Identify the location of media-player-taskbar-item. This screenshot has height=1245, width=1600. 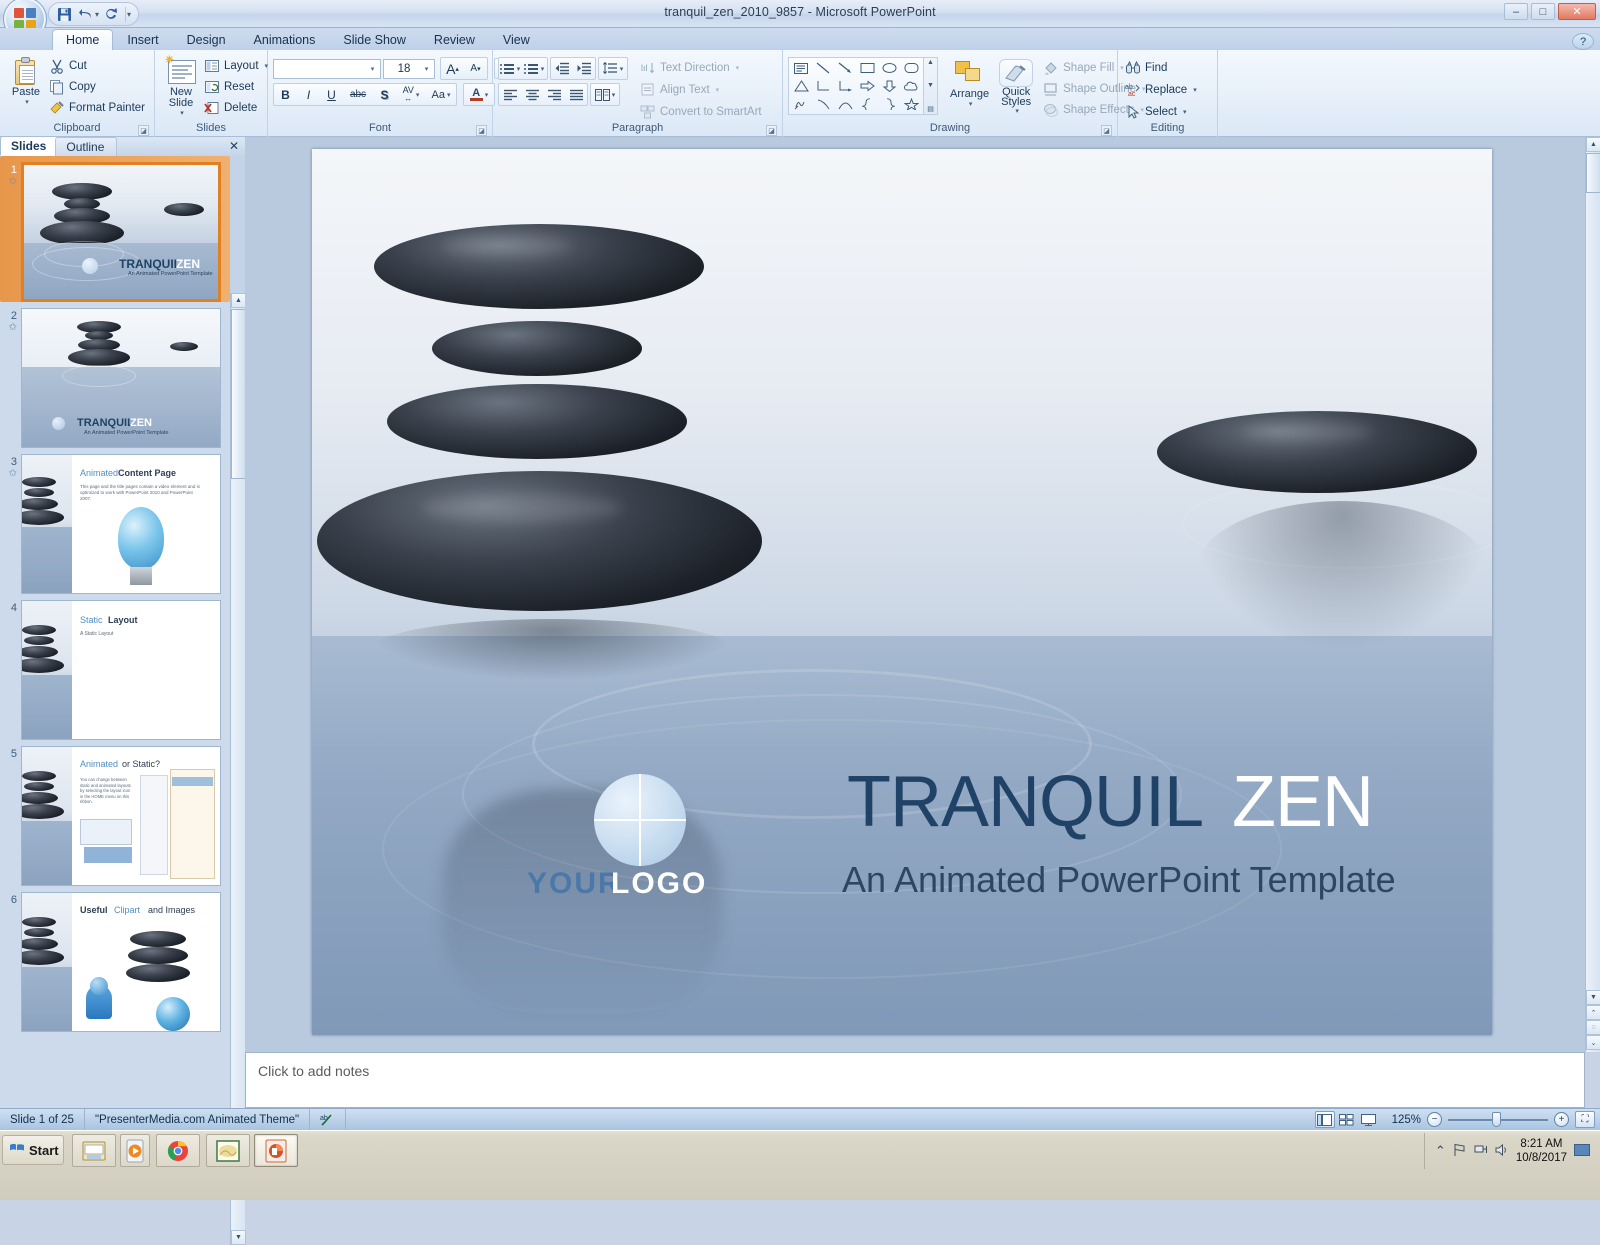
(135, 1150).